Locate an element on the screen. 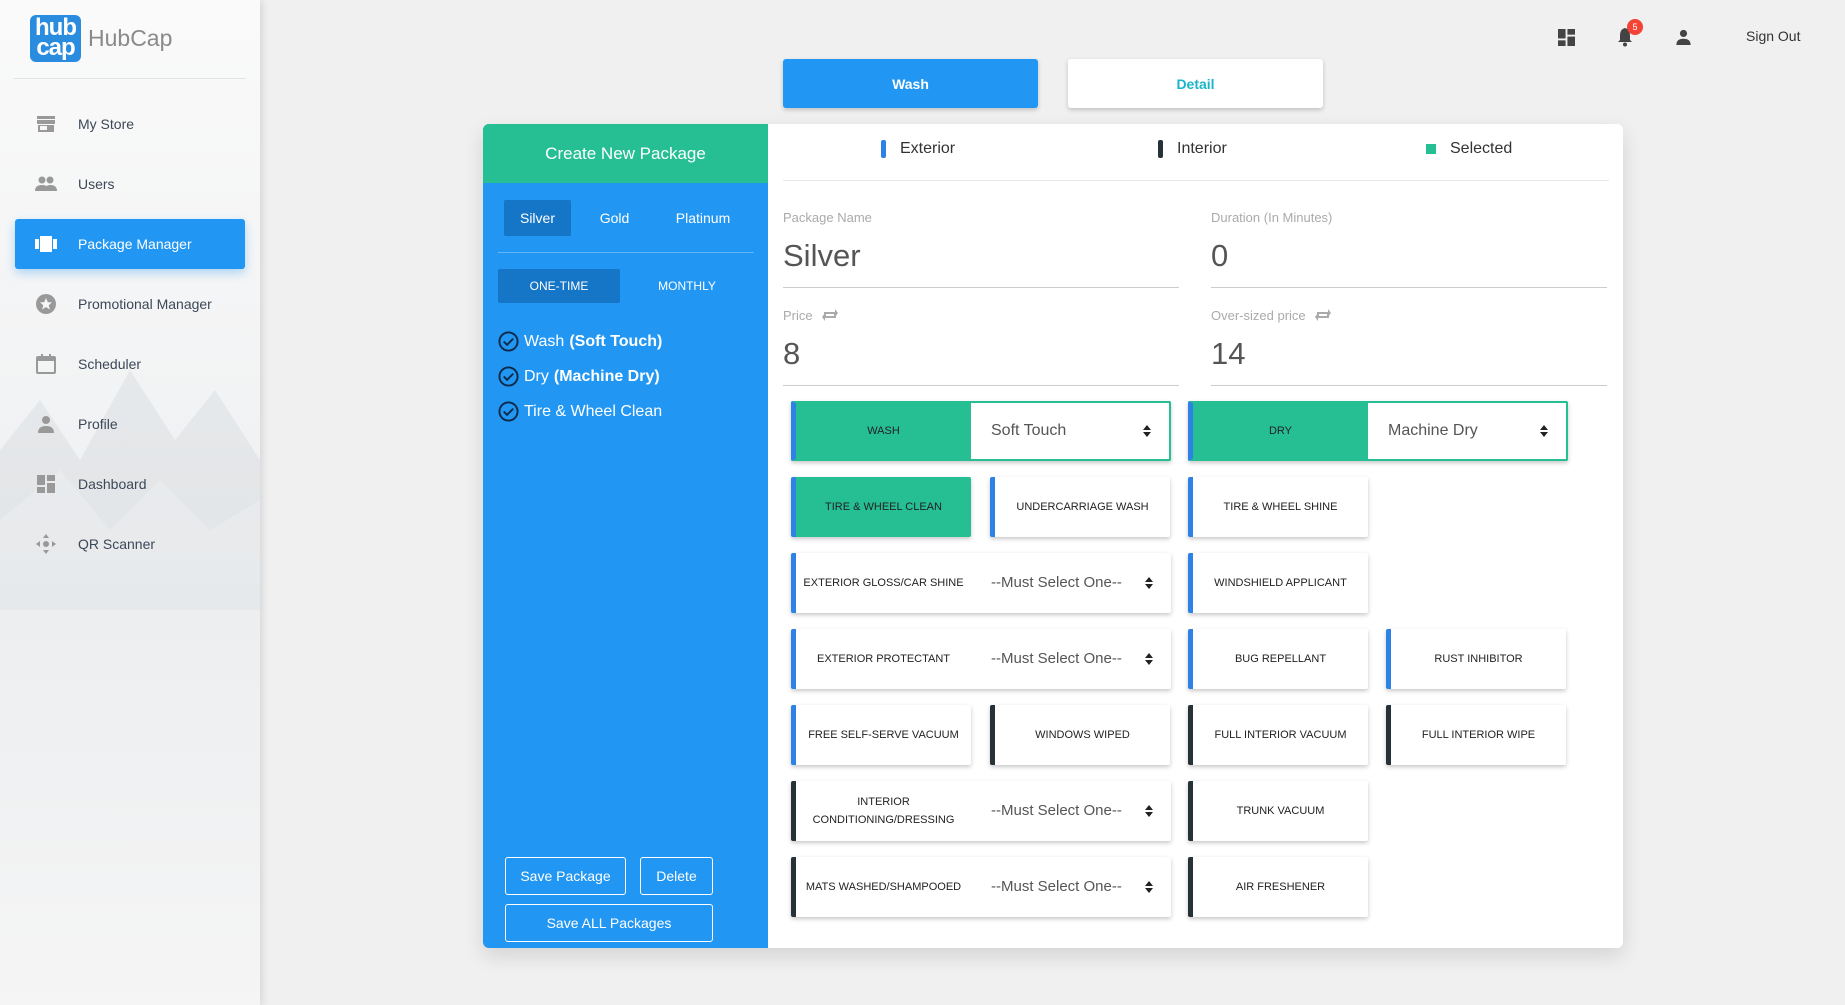  option-full-interior-wipe: FULL INTERIOR WIPE is located at coordinates (1476, 735).